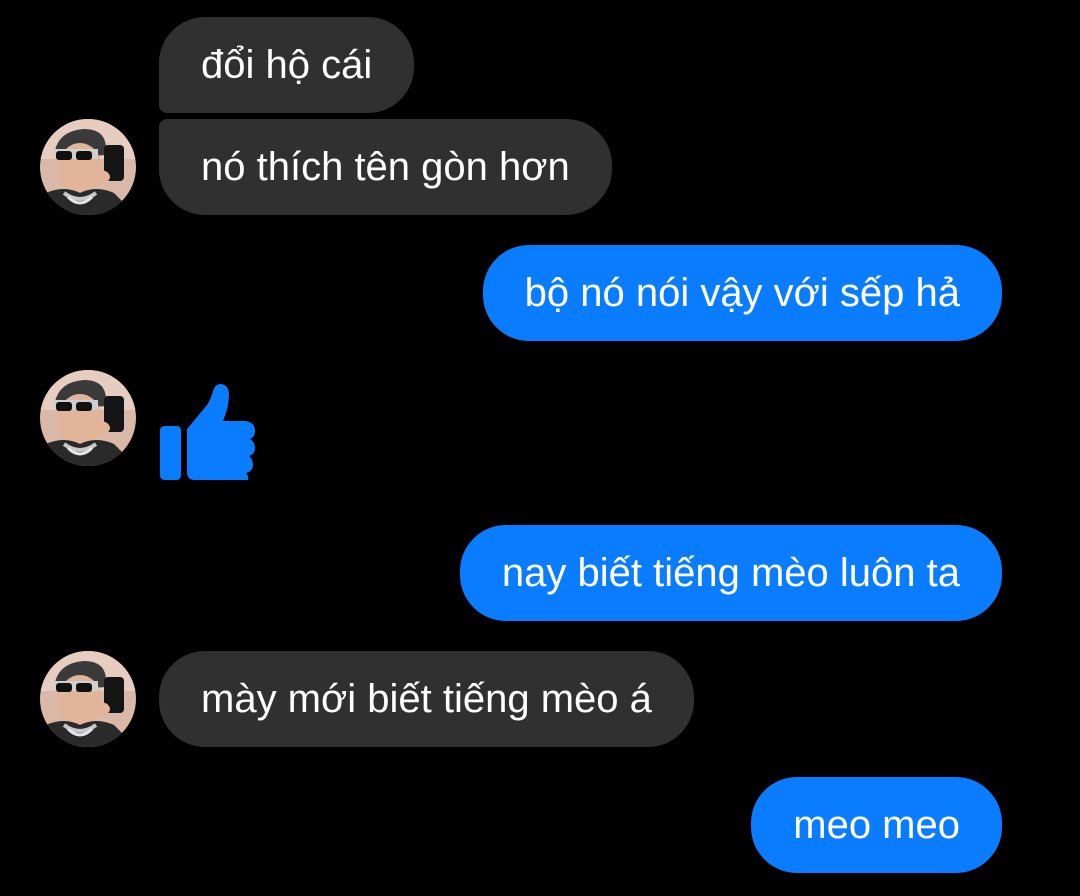  I want to click on outgoing-message-bubble: nay biết tiếng mèo luôn ta, so click(730, 573).